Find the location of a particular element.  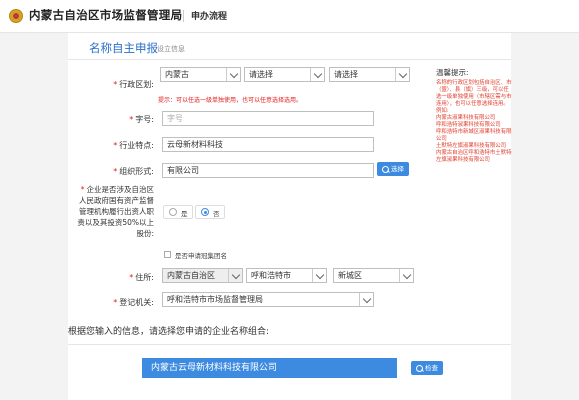

tip-line: 内蒙古淑果科技有限公司 is located at coordinates (466, 118).